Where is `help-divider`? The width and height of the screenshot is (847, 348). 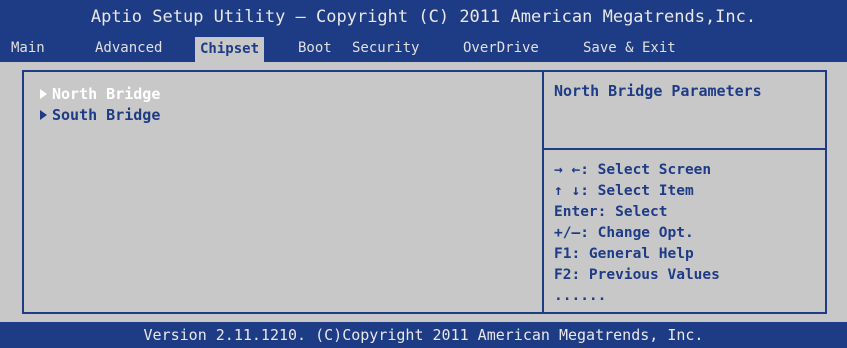
help-divider is located at coordinates (684, 149).